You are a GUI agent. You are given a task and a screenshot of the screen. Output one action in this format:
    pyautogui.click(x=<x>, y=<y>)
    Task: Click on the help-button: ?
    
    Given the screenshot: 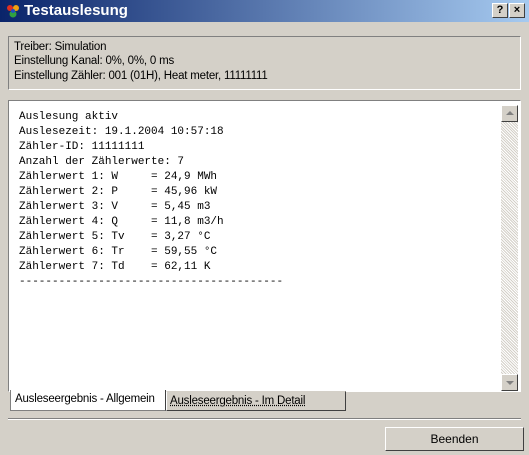 What is the action you would take?
    pyautogui.click(x=500, y=10)
    